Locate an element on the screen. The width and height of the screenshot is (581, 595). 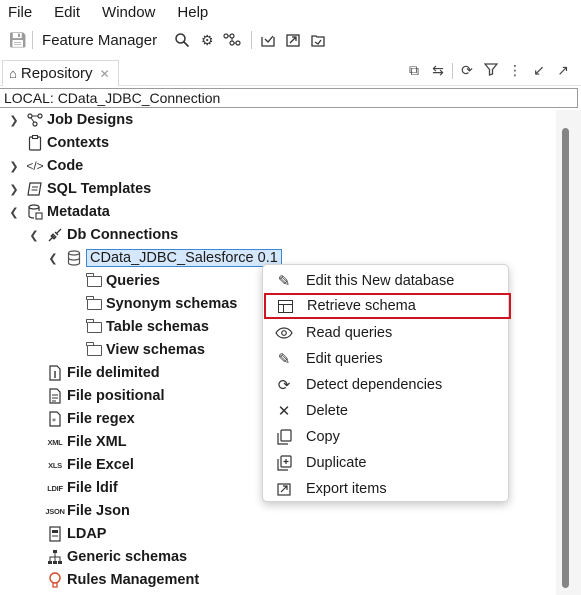
tree-item-synonym-schemas: Synonym schemas is located at coordinates (161, 304).